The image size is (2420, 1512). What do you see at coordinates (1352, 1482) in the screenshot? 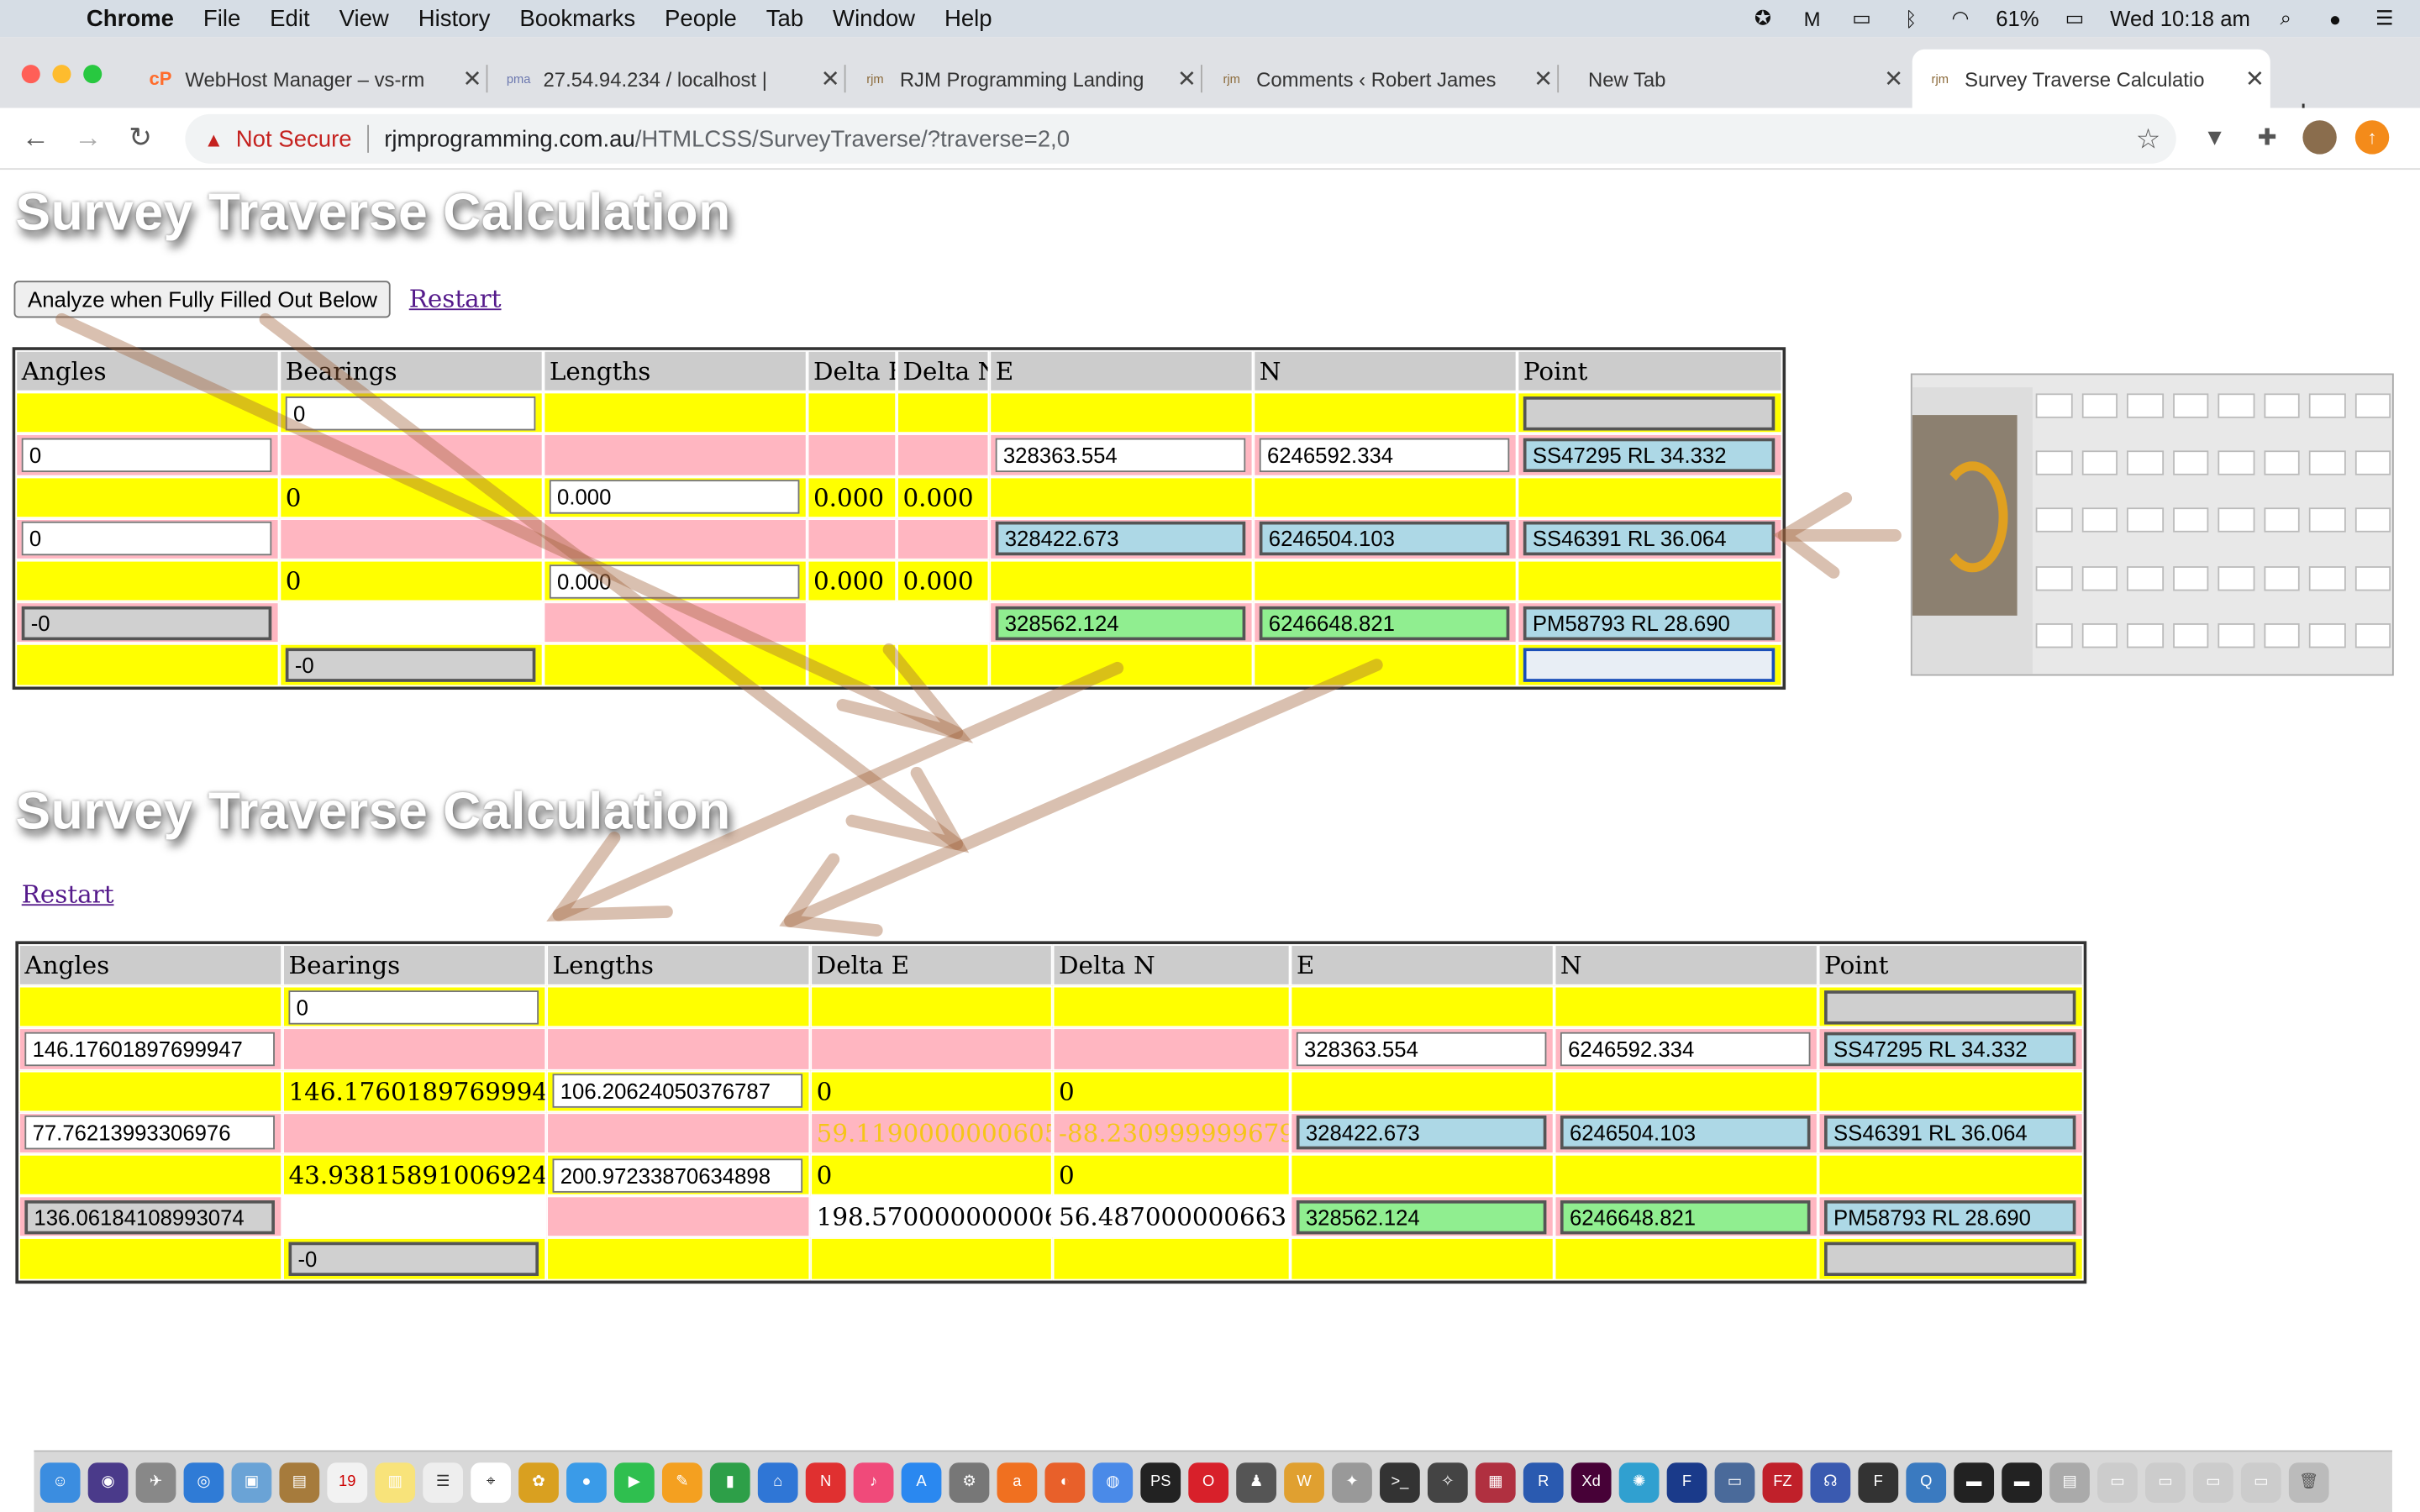
I see `transmit-icon: ✦` at bounding box center [1352, 1482].